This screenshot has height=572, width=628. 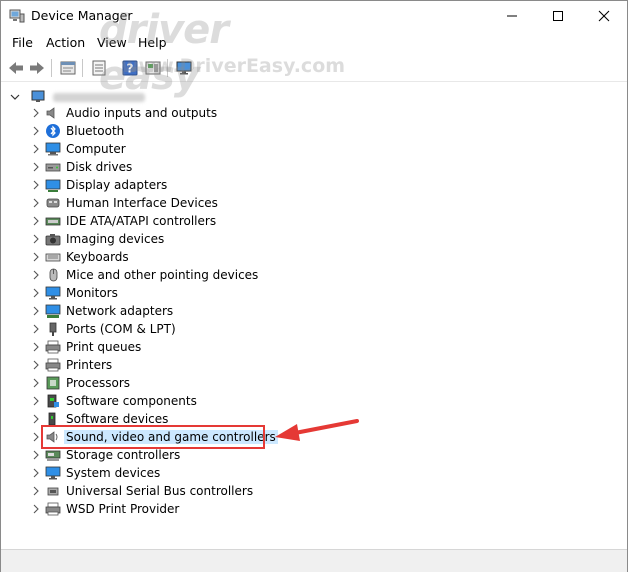 I want to click on tree-item-label: Print queues, so click(x=104, y=347).